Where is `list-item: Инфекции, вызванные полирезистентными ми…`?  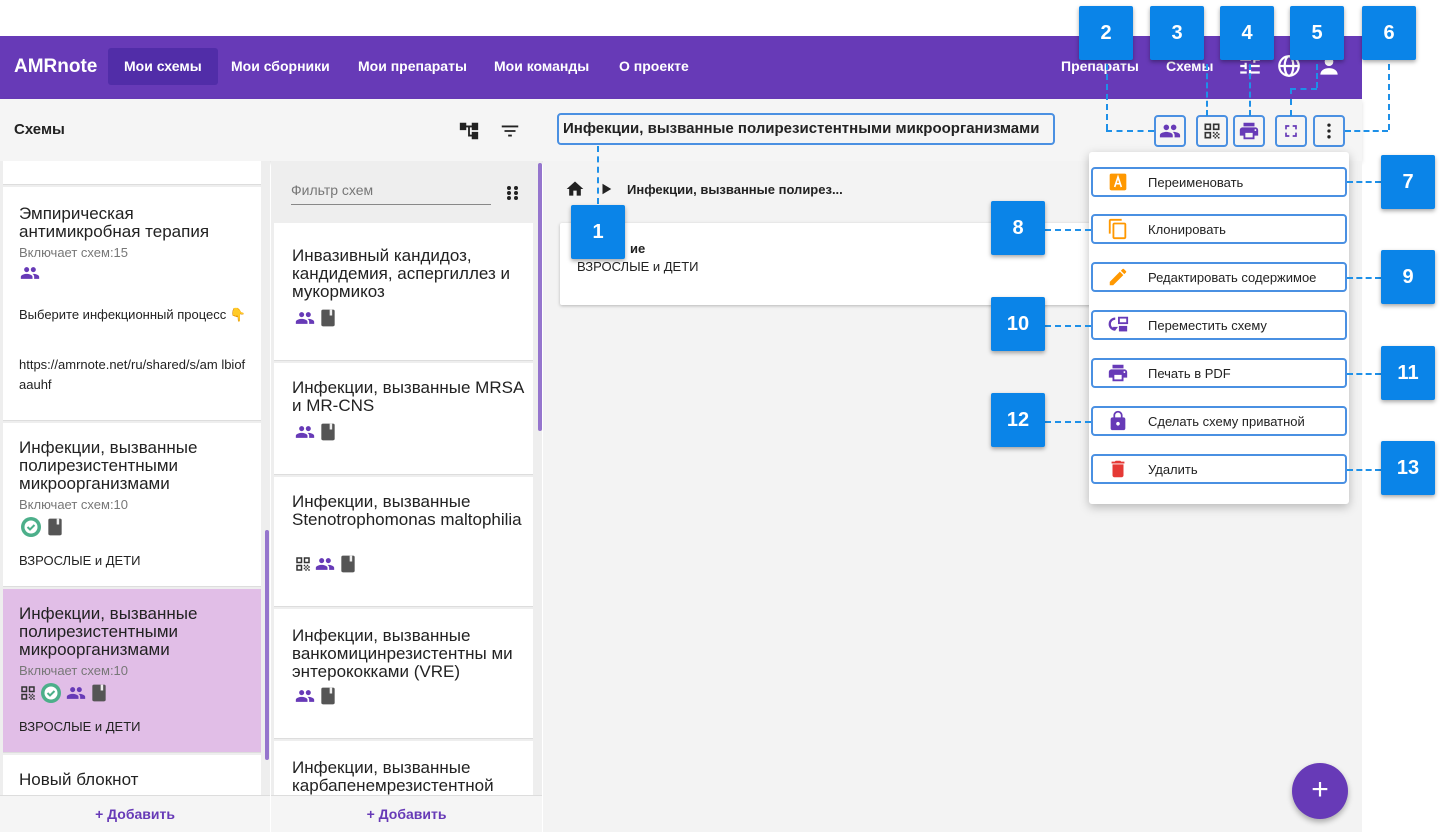
list-item: Инфекции, вызванные полирезистентными ми… is located at coordinates (132, 505).